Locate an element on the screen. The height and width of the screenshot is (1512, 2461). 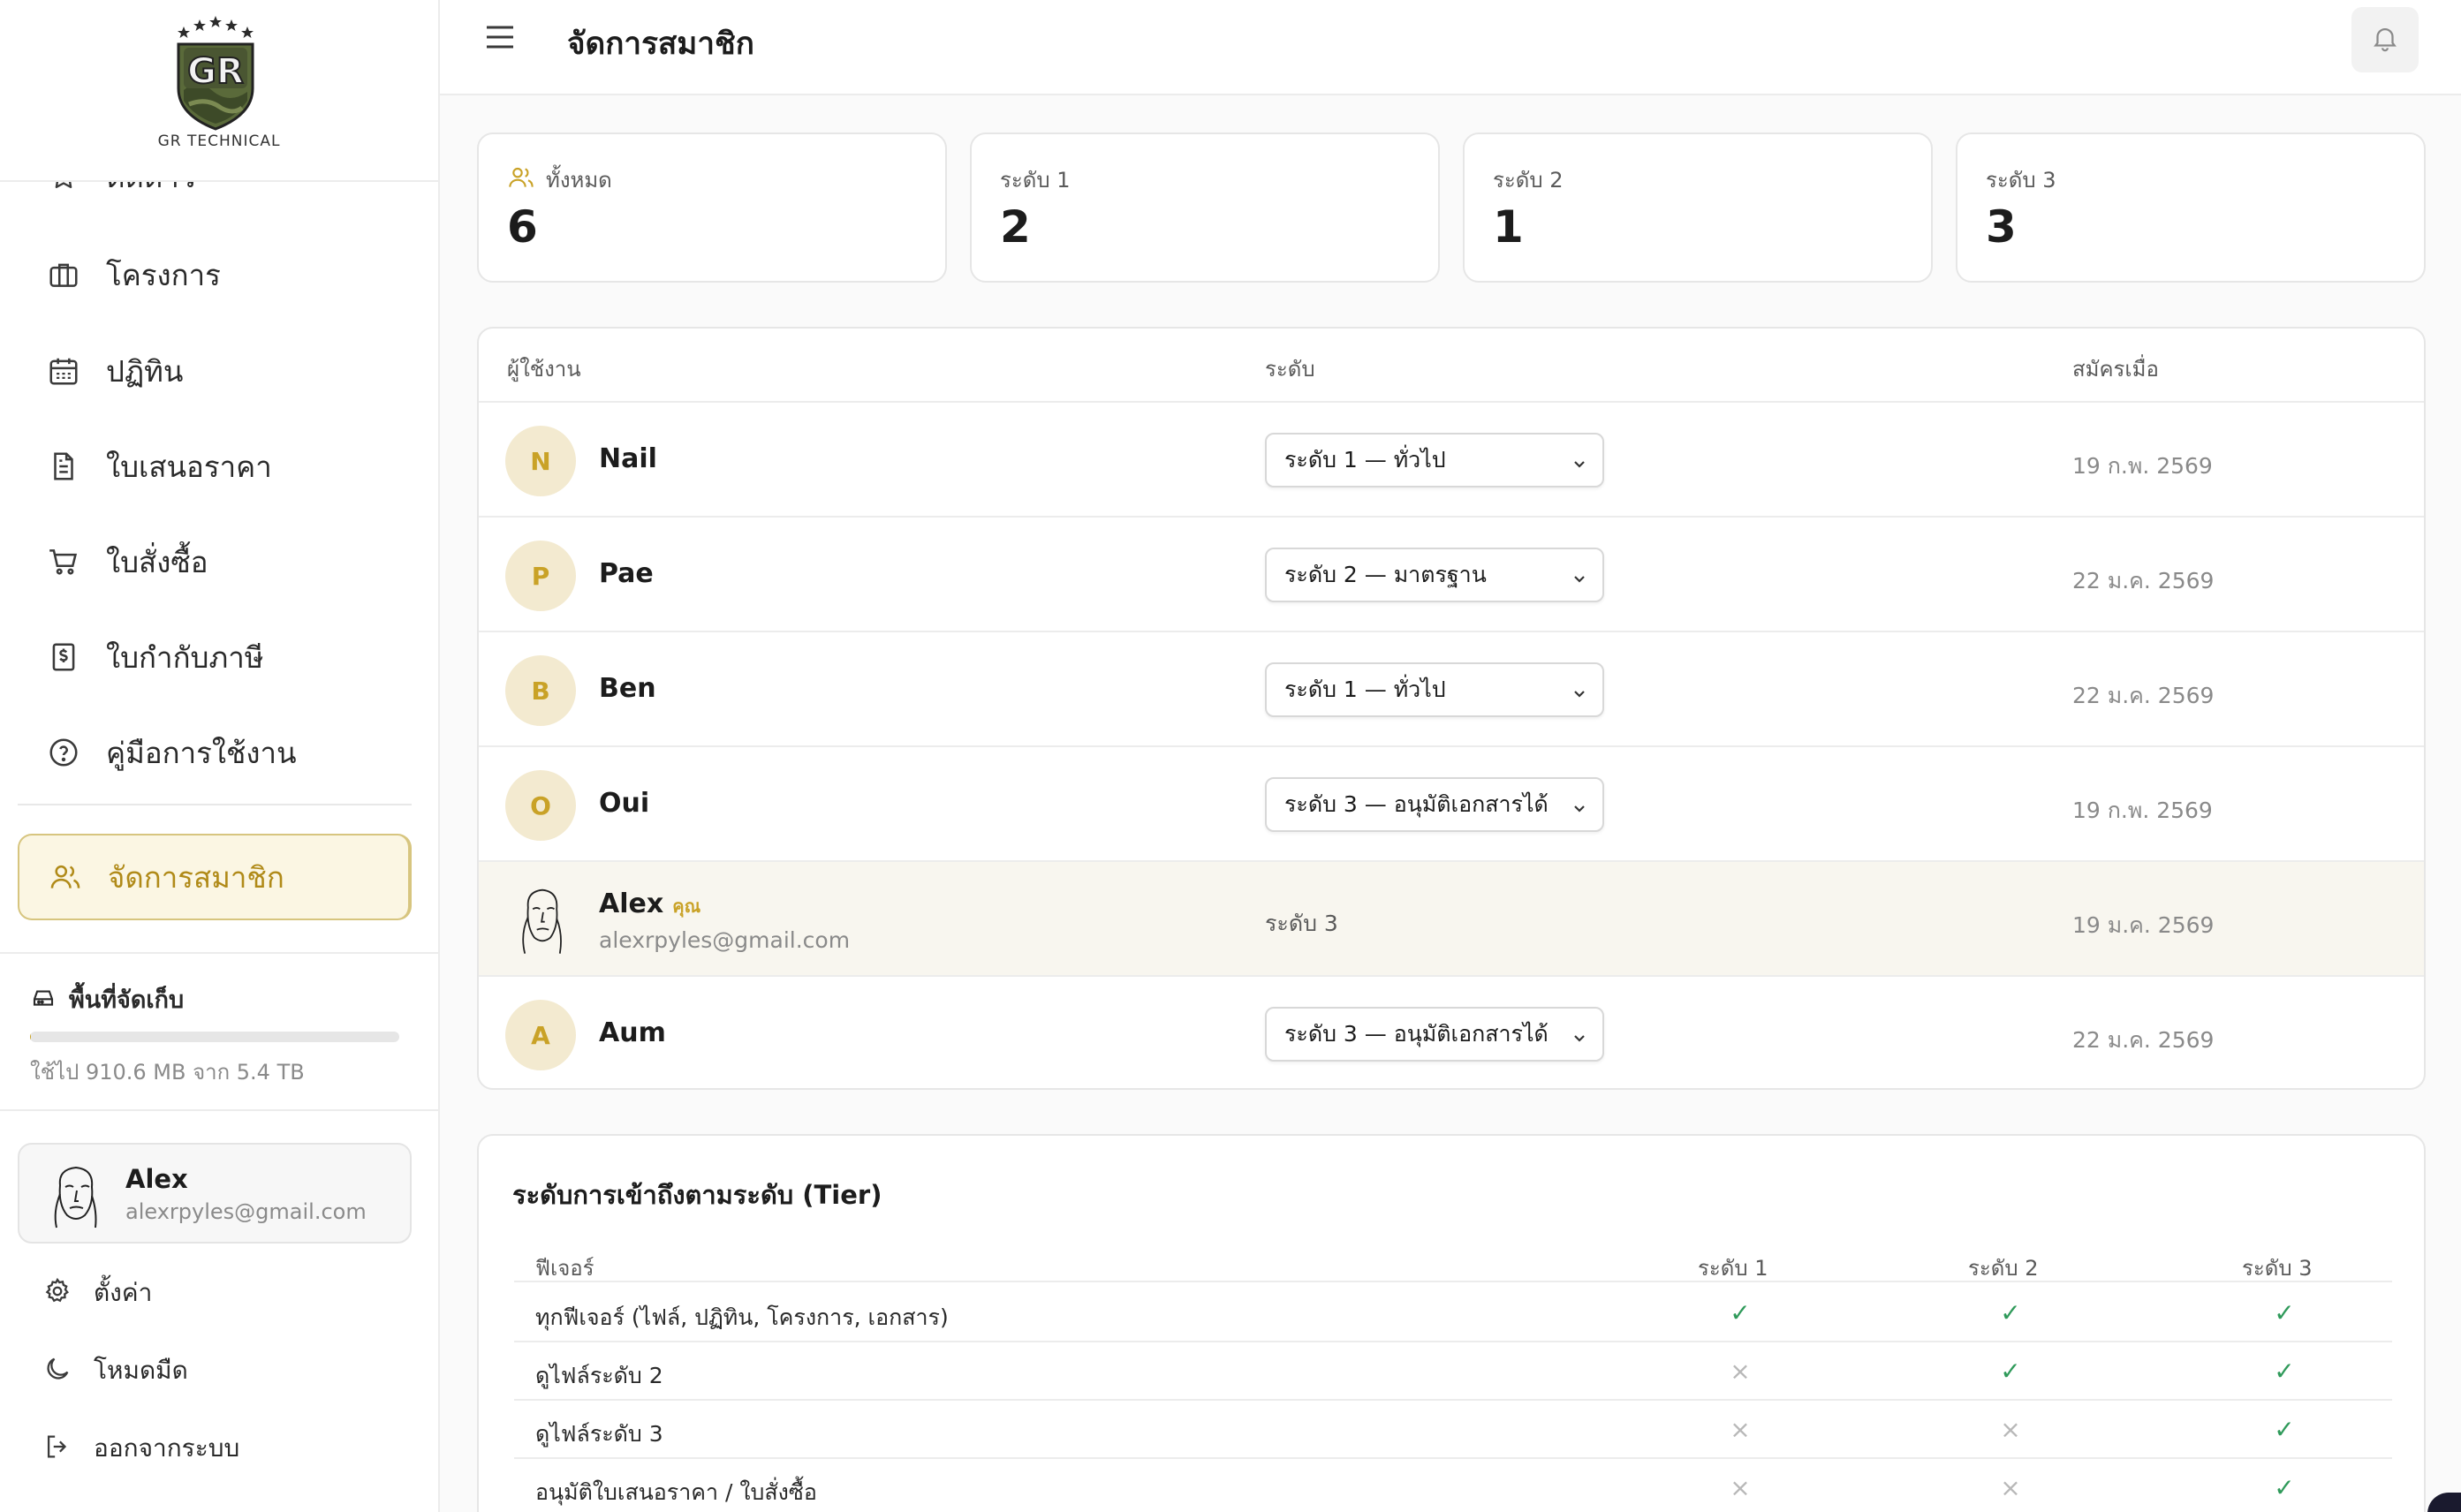
tier-row: ดูไฟล์ระดับ 2 × ✓ ✓ is located at coordinates (1453, 1372).